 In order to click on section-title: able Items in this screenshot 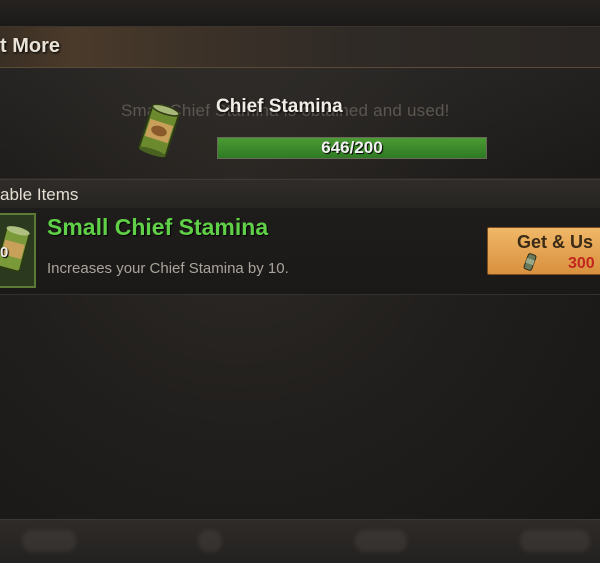, I will do `click(39, 194)`.